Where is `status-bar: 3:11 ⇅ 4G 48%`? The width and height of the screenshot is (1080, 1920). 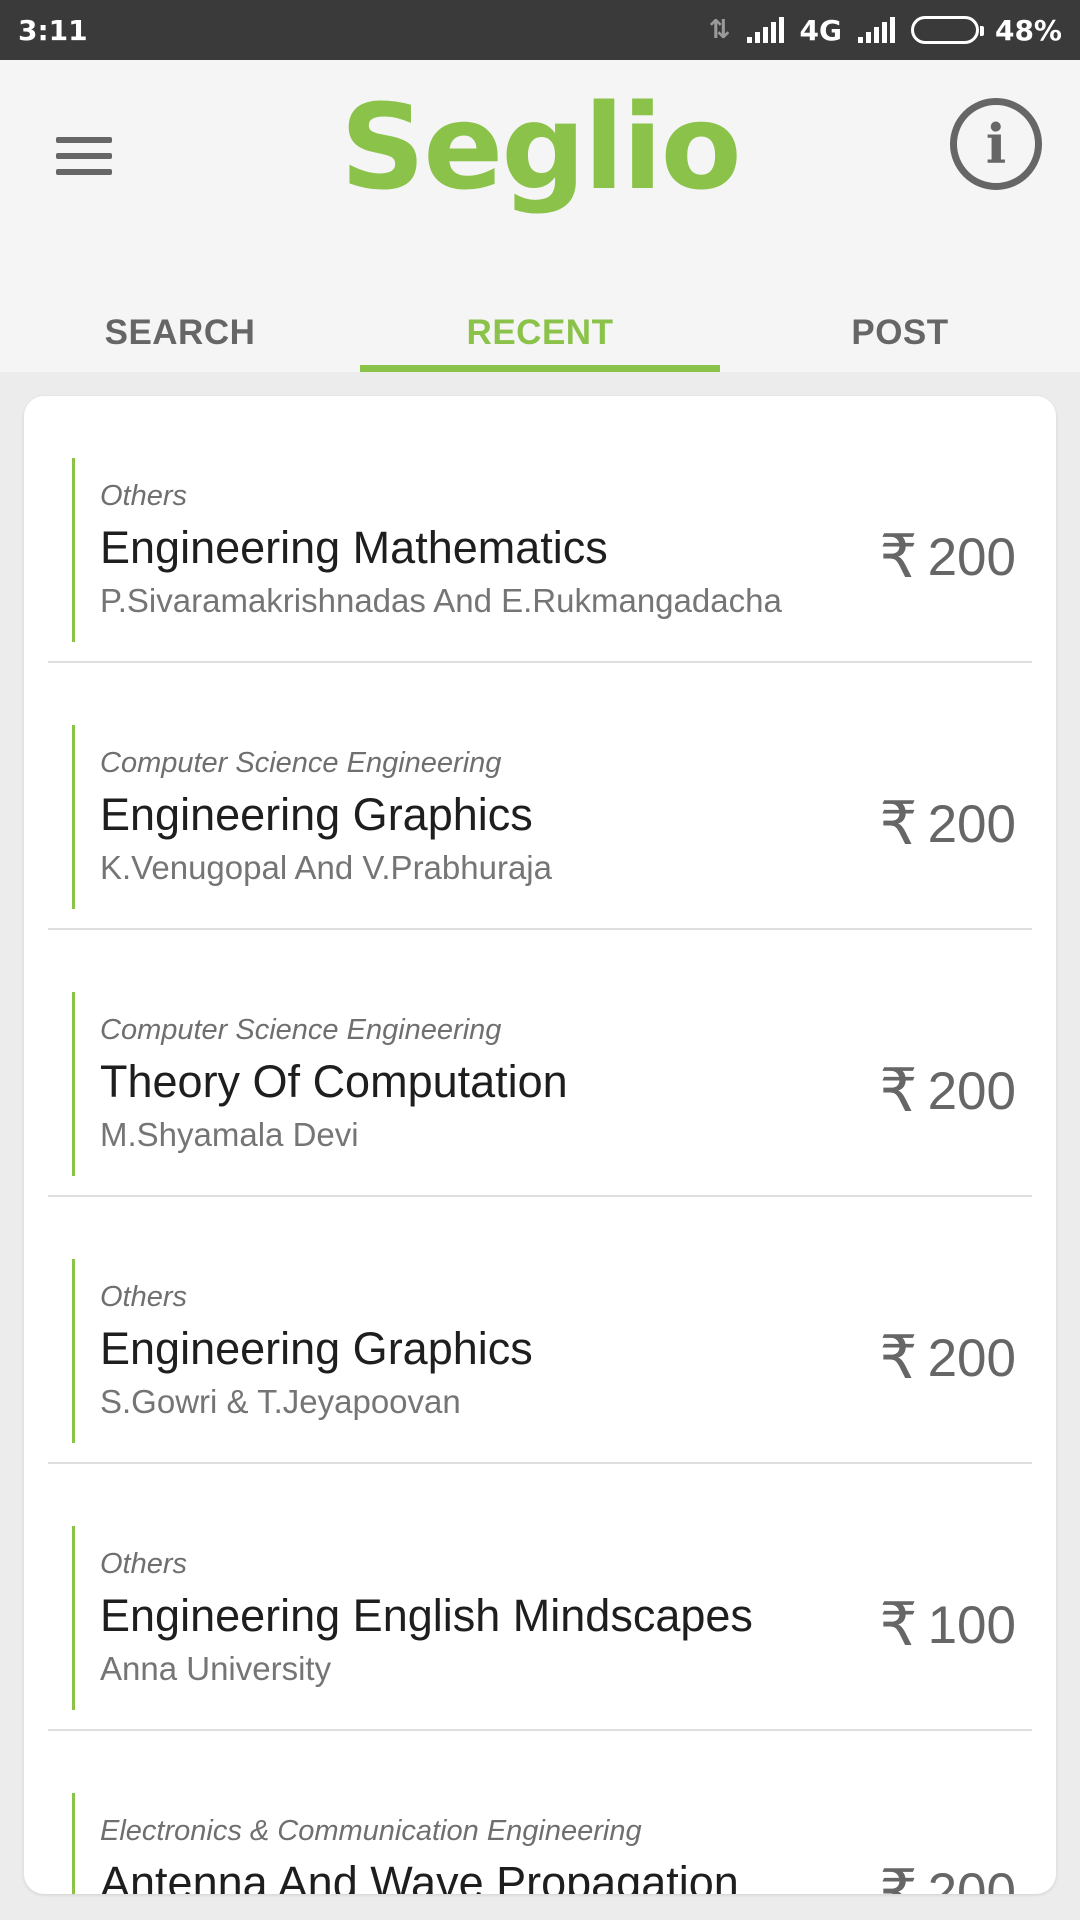
status-bar: 3:11 ⇅ 4G 48% is located at coordinates (540, 30).